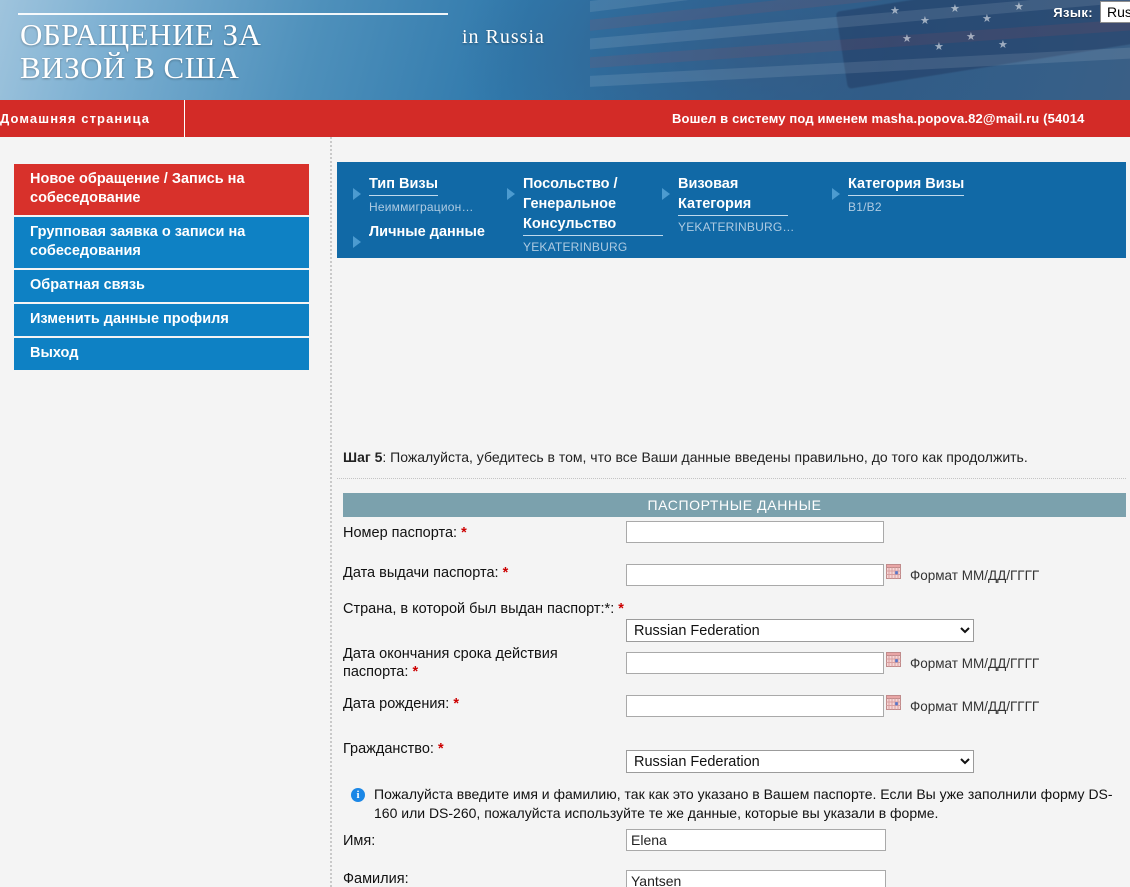 This screenshot has height=887, width=1130. I want to click on row-citizenship: Гражданство: * Russian Federation, so click(734, 757).